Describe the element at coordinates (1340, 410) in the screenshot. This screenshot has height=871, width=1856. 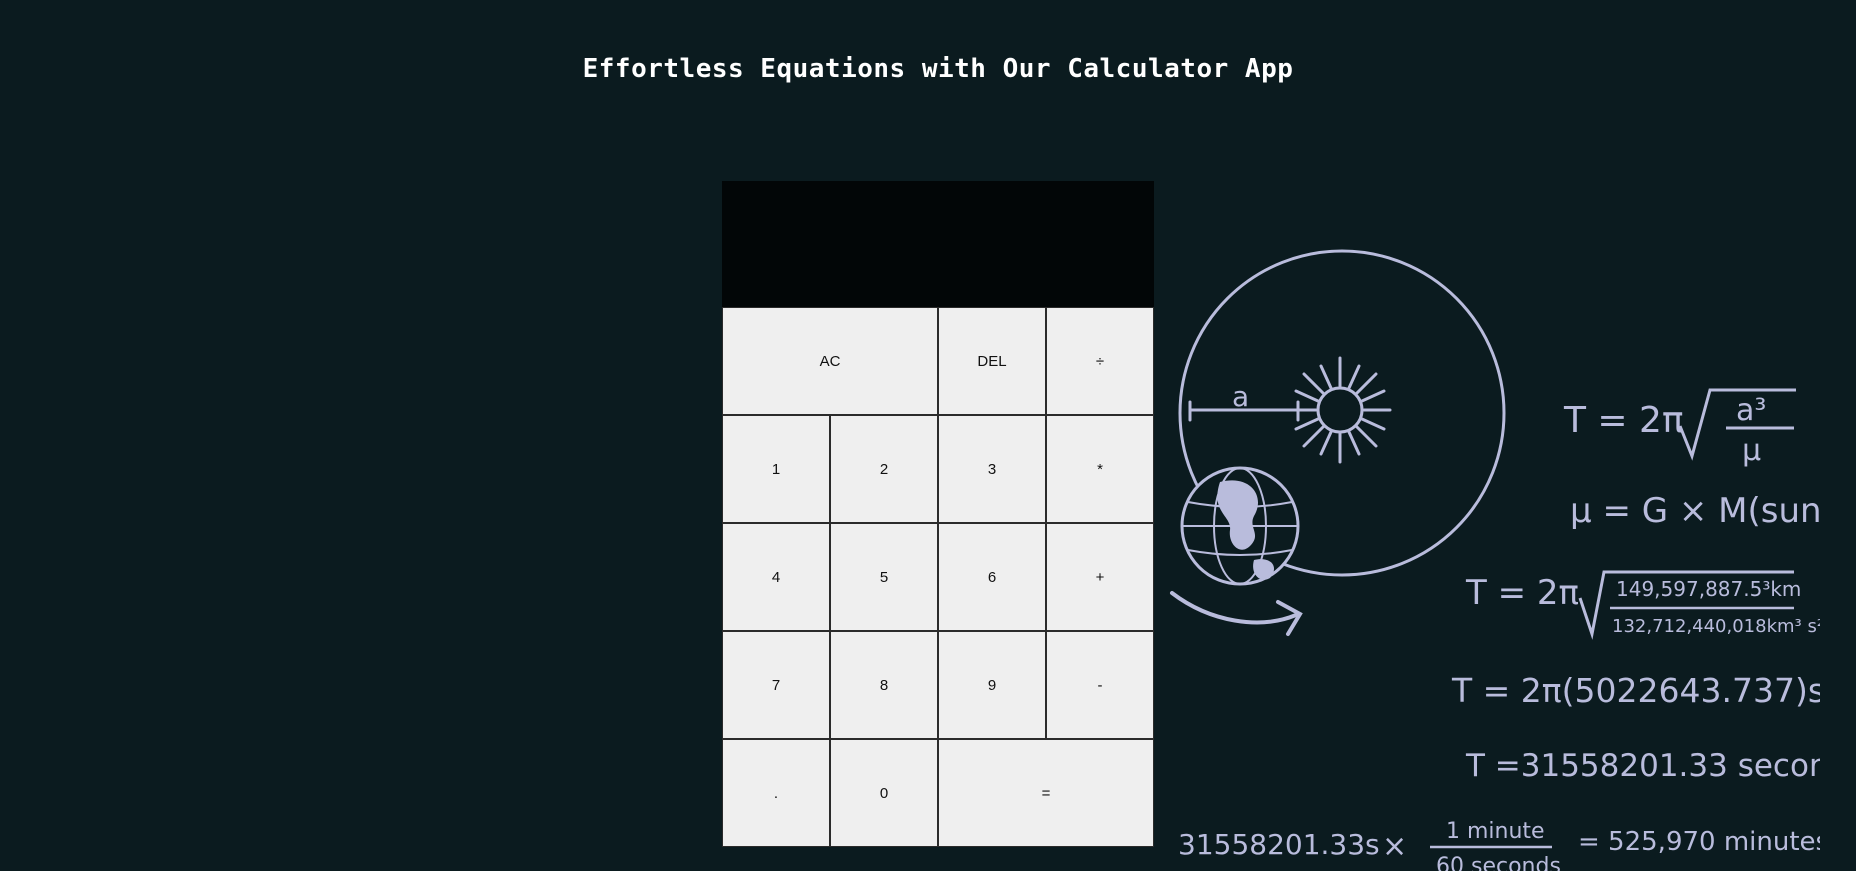
I see `sun-icon` at that location.